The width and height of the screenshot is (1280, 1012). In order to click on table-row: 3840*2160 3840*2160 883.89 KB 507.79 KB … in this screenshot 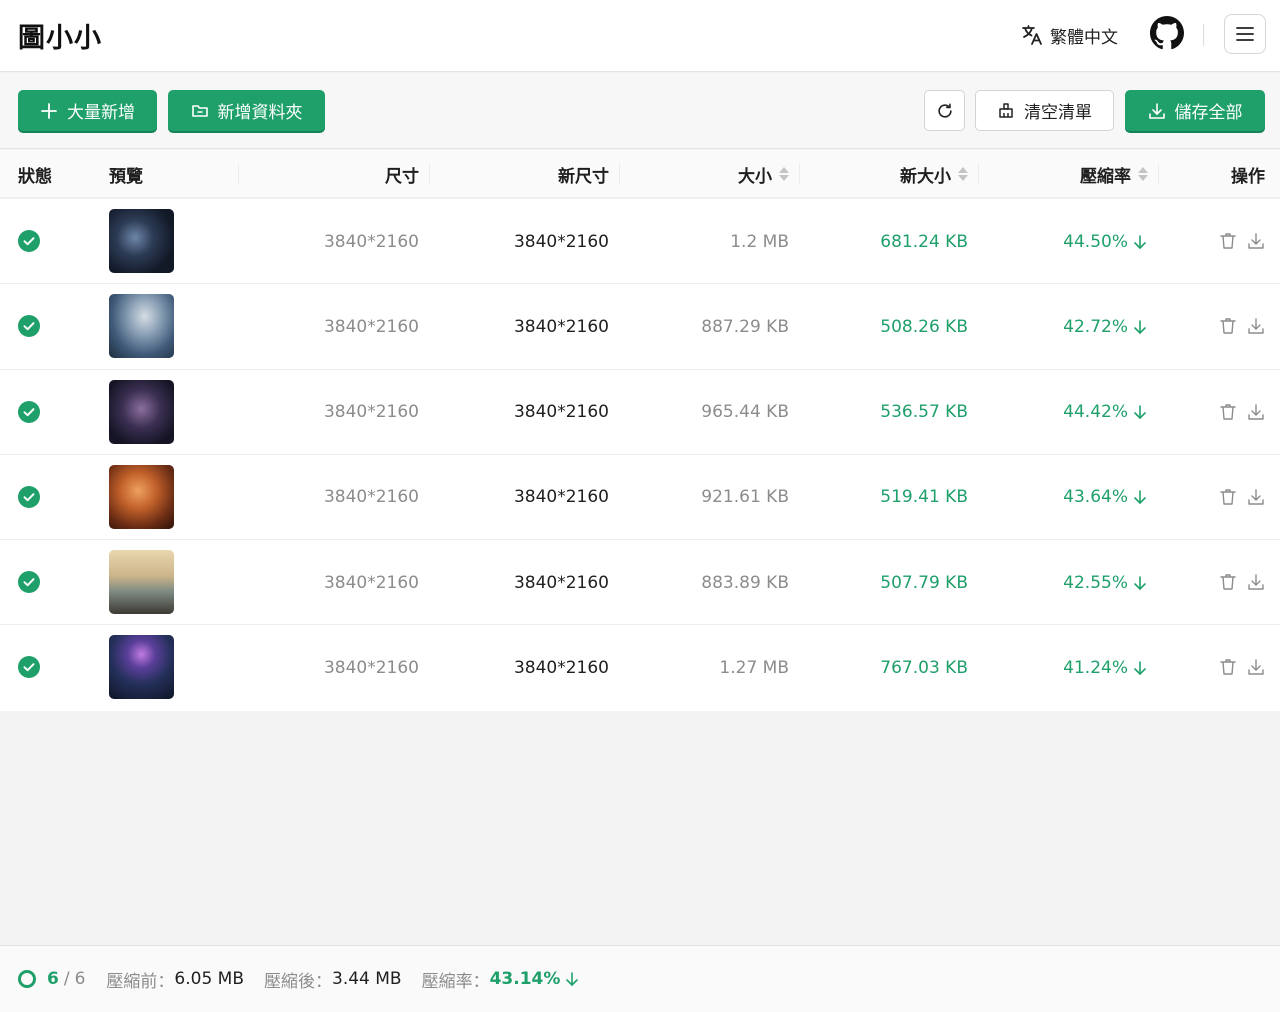, I will do `click(640, 583)`.